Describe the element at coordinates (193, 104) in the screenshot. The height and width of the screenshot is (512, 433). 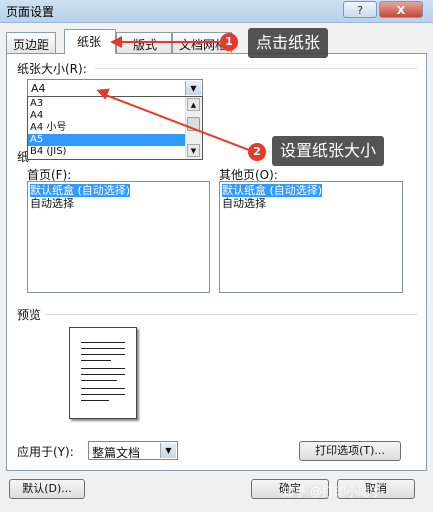
I see `scroll-up-icon: ▲` at that location.